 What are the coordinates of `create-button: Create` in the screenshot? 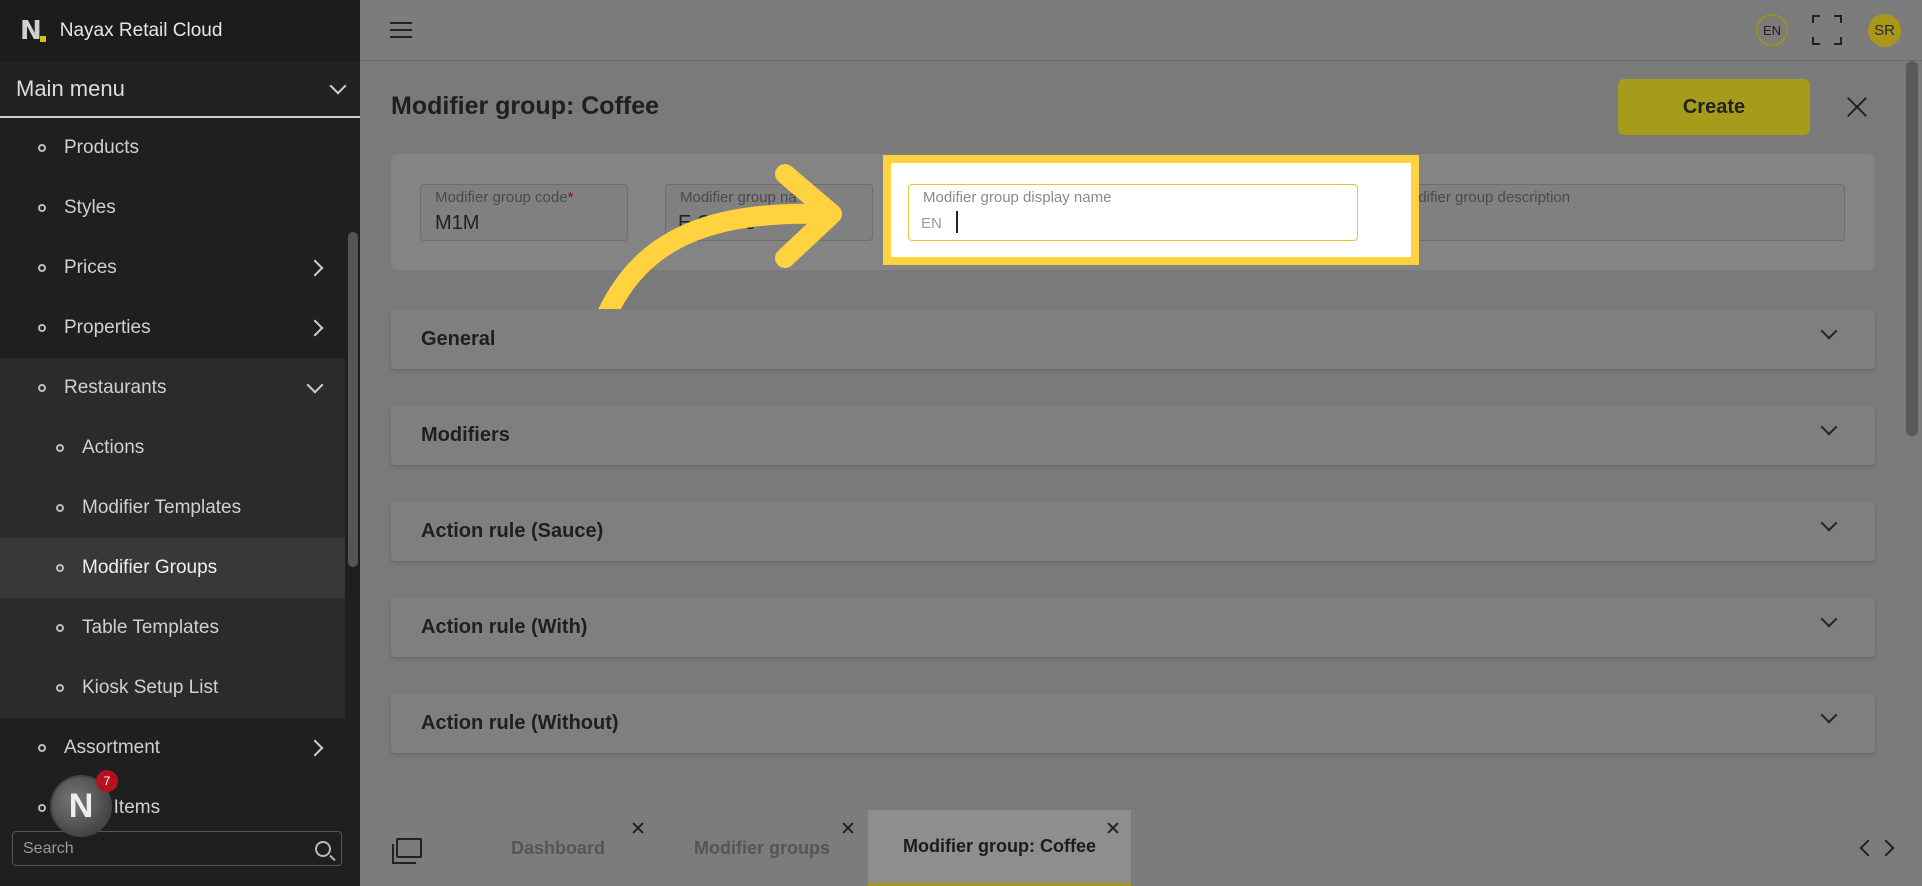 It's located at (1714, 107).